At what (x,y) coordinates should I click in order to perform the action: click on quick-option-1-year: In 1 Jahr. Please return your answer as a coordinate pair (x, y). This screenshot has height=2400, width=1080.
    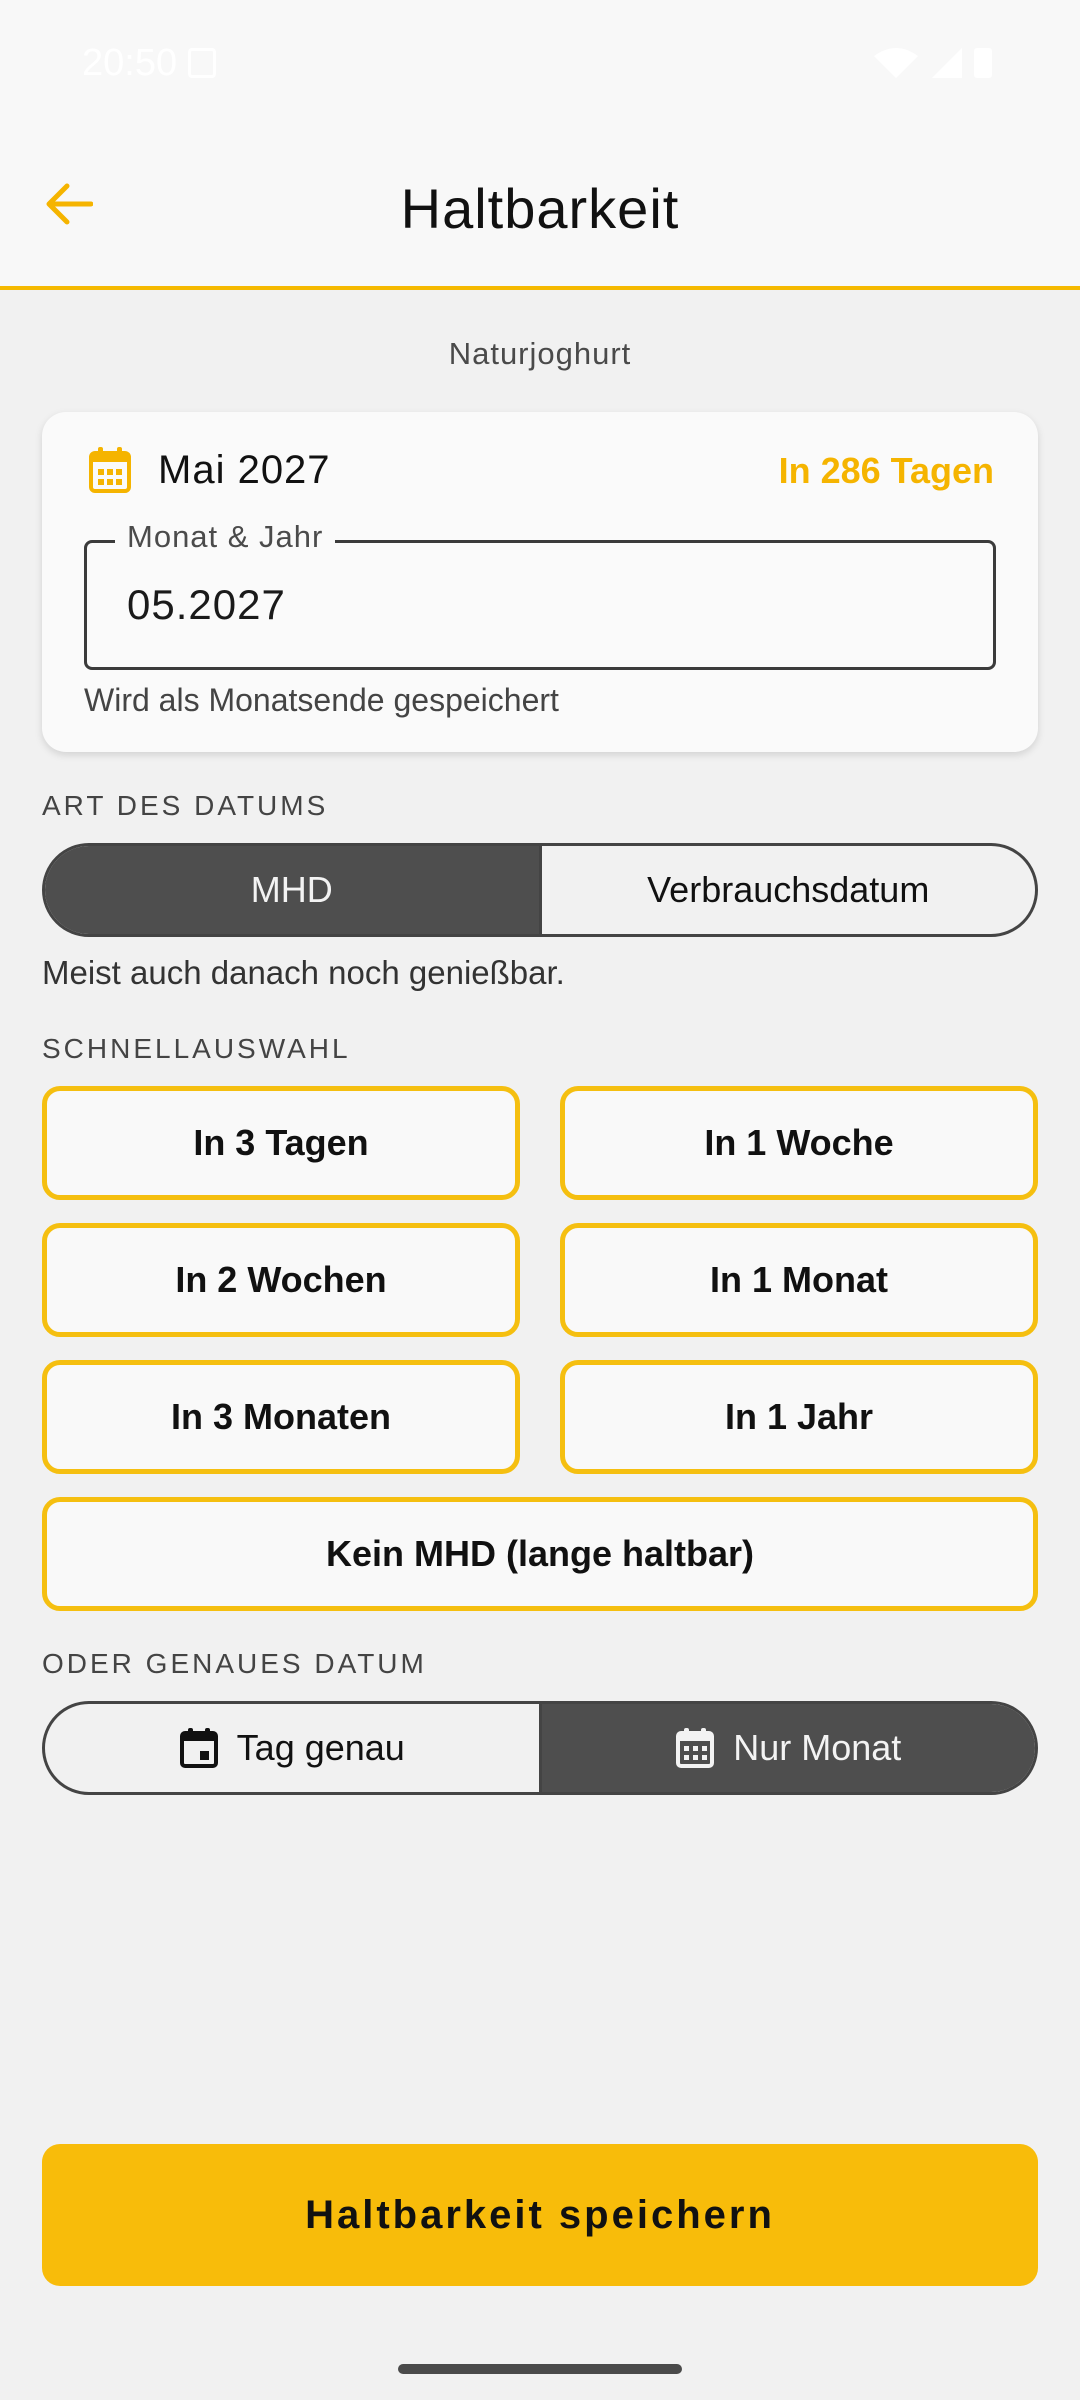
    Looking at the image, I should click on (799, 1417).